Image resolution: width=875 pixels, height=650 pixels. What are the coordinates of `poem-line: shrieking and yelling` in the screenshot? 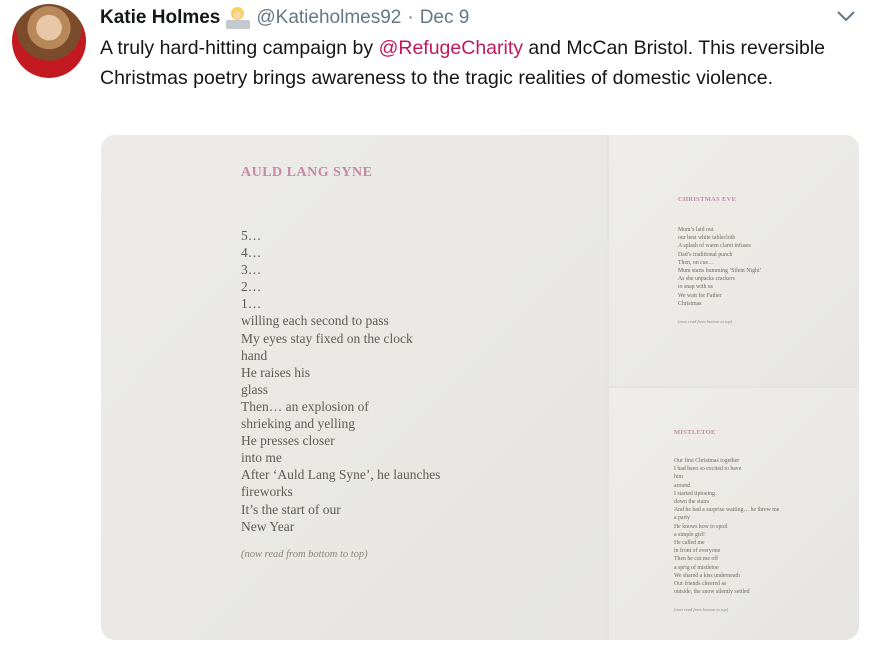 It's located at (298, 424).